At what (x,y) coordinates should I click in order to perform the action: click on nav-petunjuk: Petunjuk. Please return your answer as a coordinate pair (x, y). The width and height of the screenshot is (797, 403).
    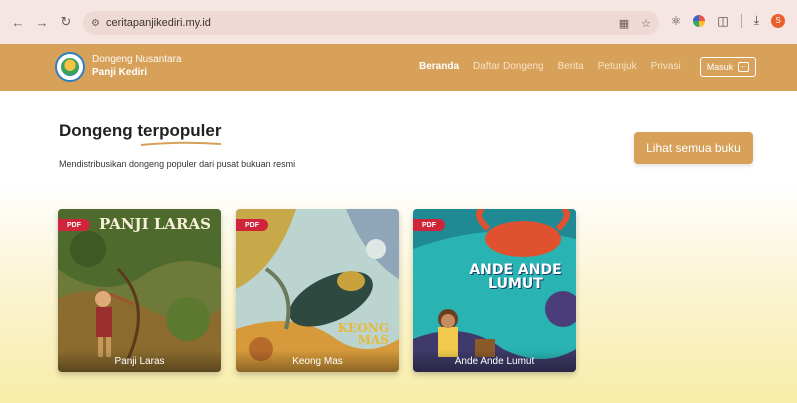
    Looking at the image, I should click on (617, 66).